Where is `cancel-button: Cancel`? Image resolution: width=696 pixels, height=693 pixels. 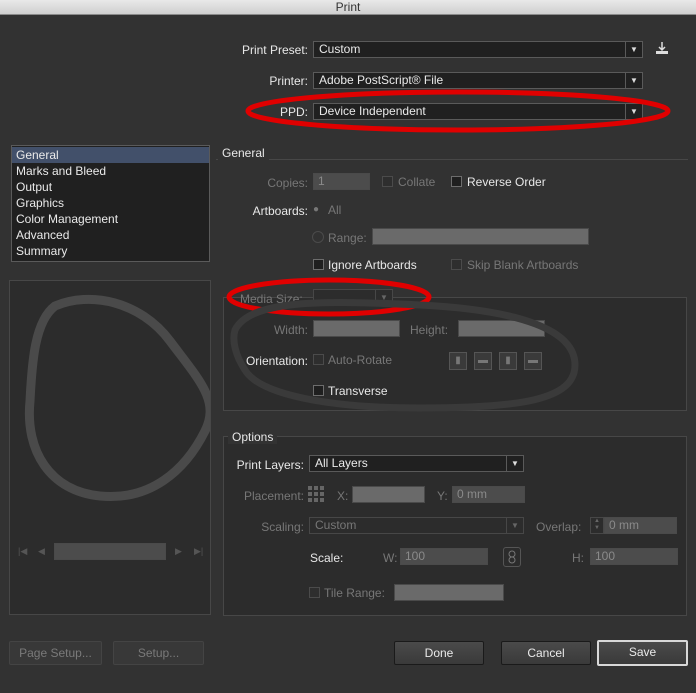 cancel-button: Cancel is located at coordinates (546, 653).